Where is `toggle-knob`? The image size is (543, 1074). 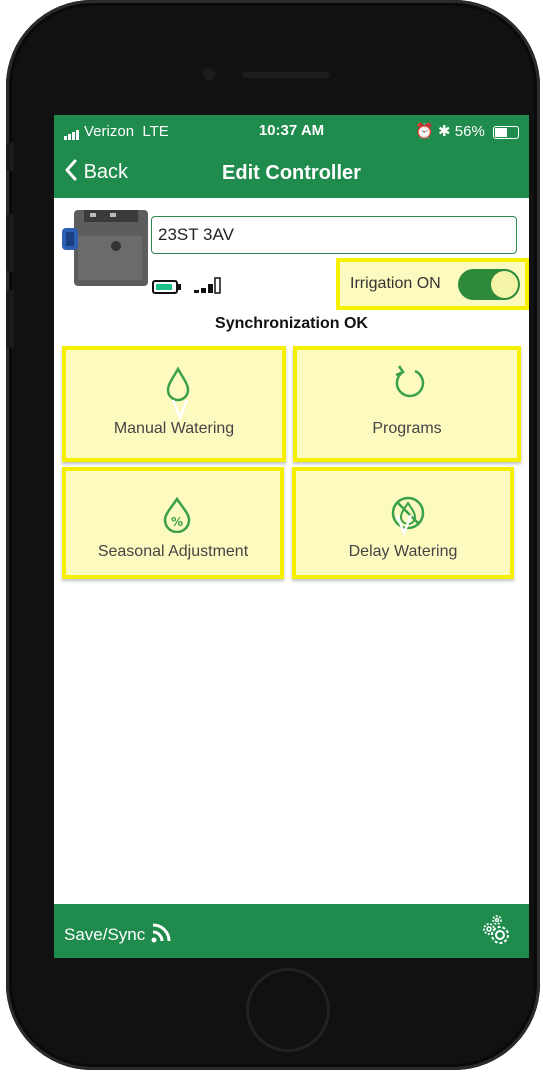
toggle-knob is located at coordinates (504, 284).